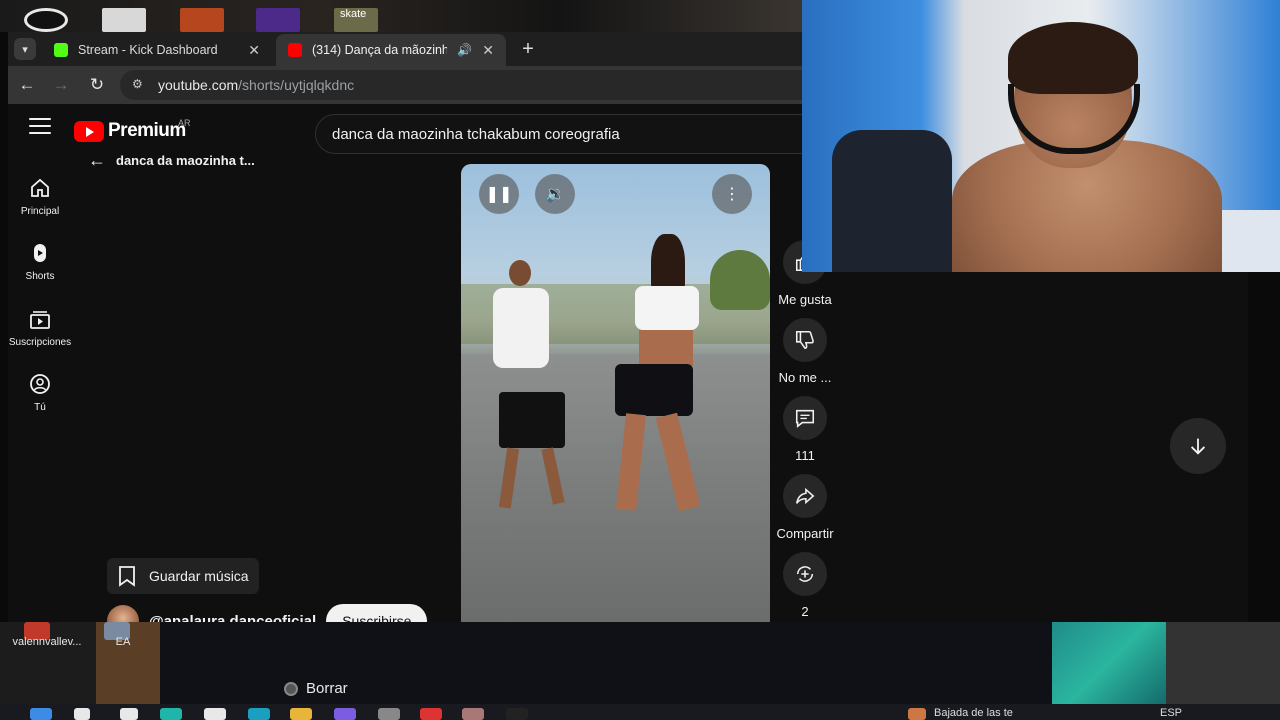 The height and width of the screenshot is (720, 1280). What do you see at coordinates (40, 187) in the screenshot?
I see `home-icon` at bounding box center [40, 187].